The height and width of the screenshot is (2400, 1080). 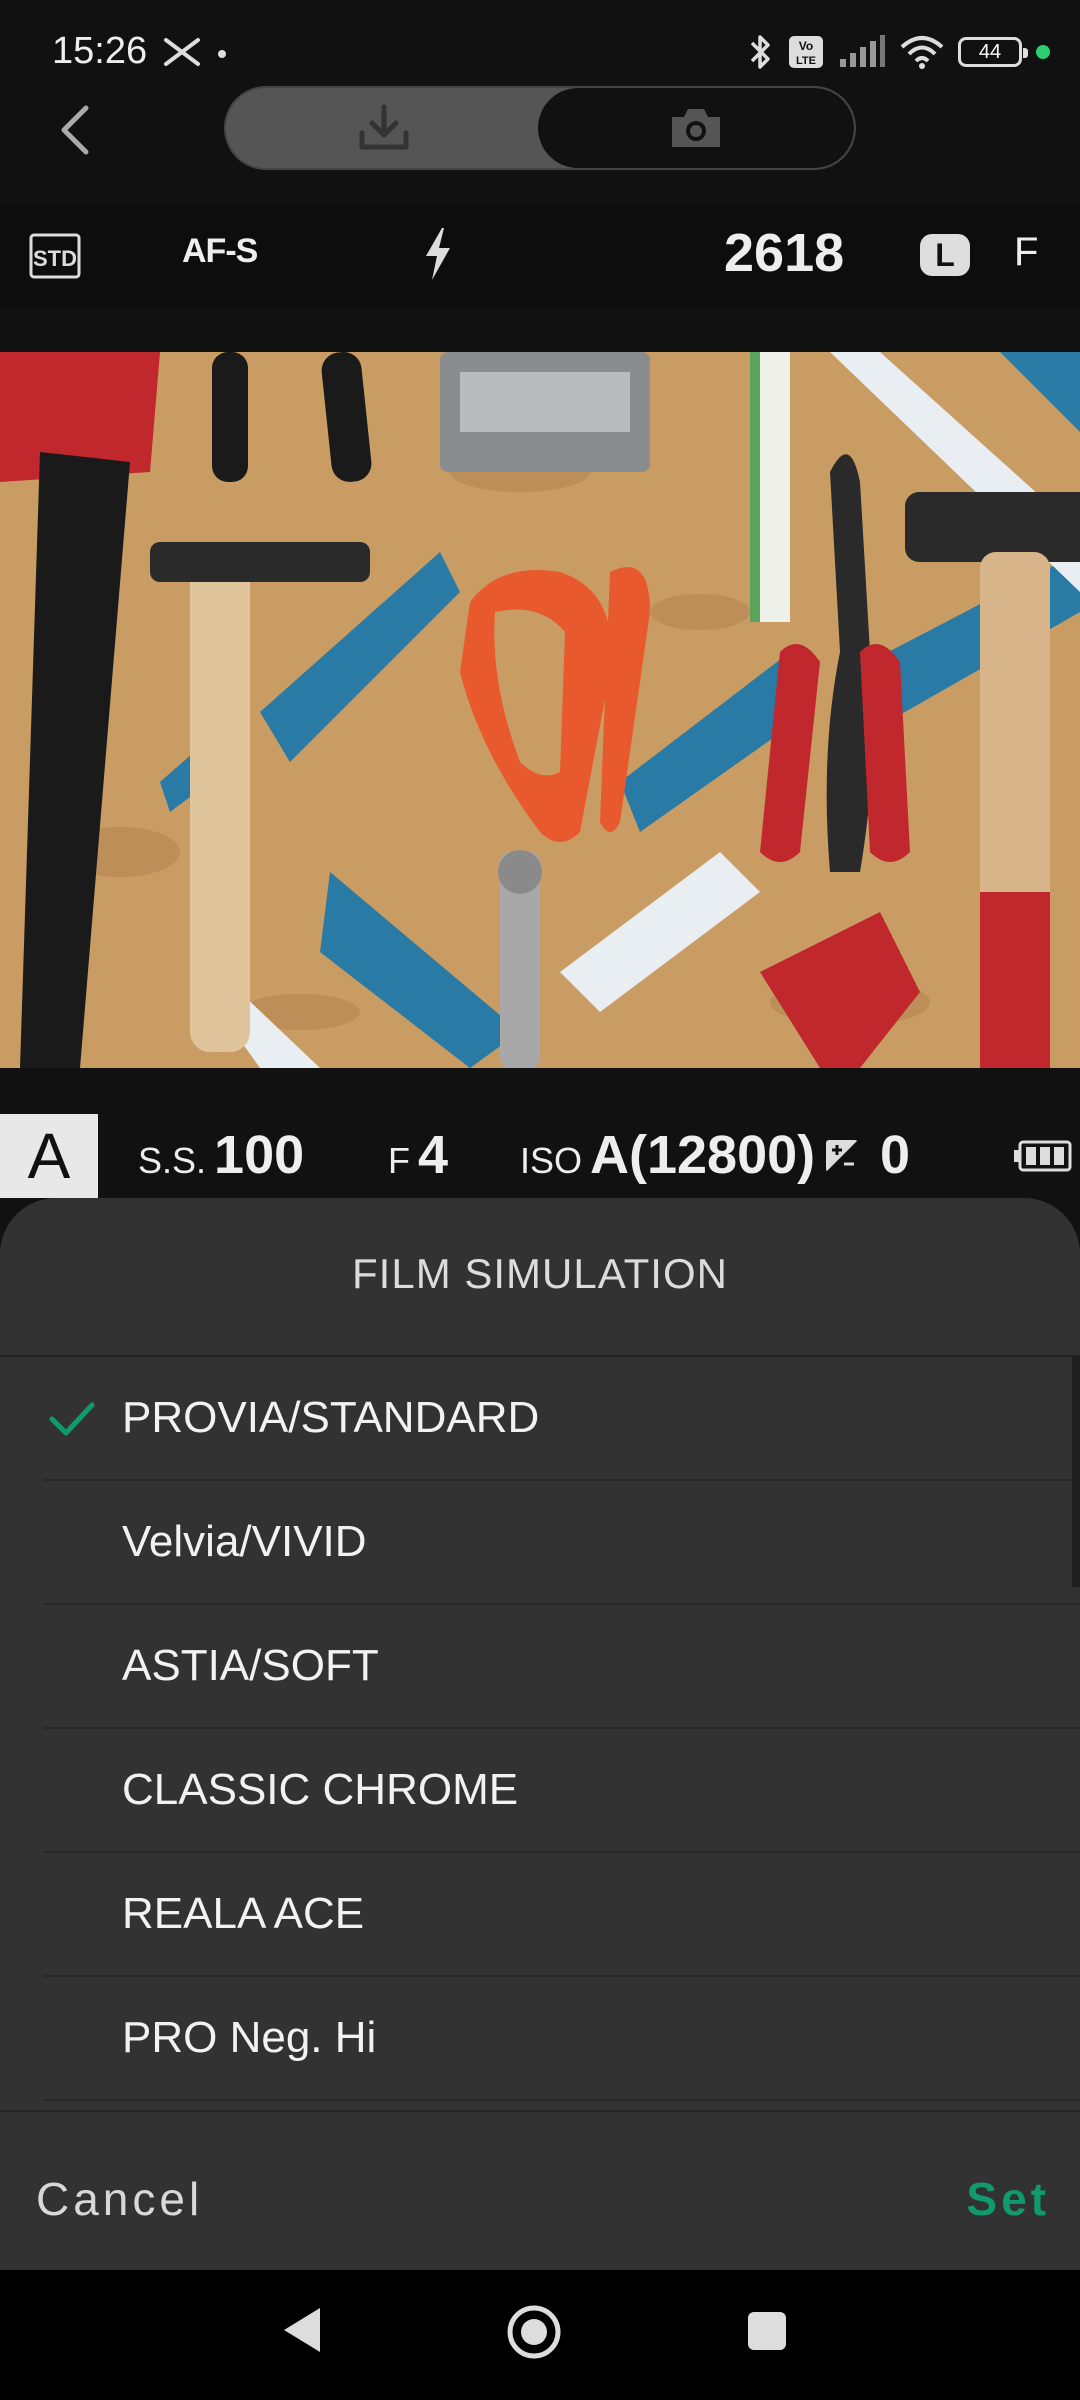 I want to click on camera-icon, so click(x=696, y=128).